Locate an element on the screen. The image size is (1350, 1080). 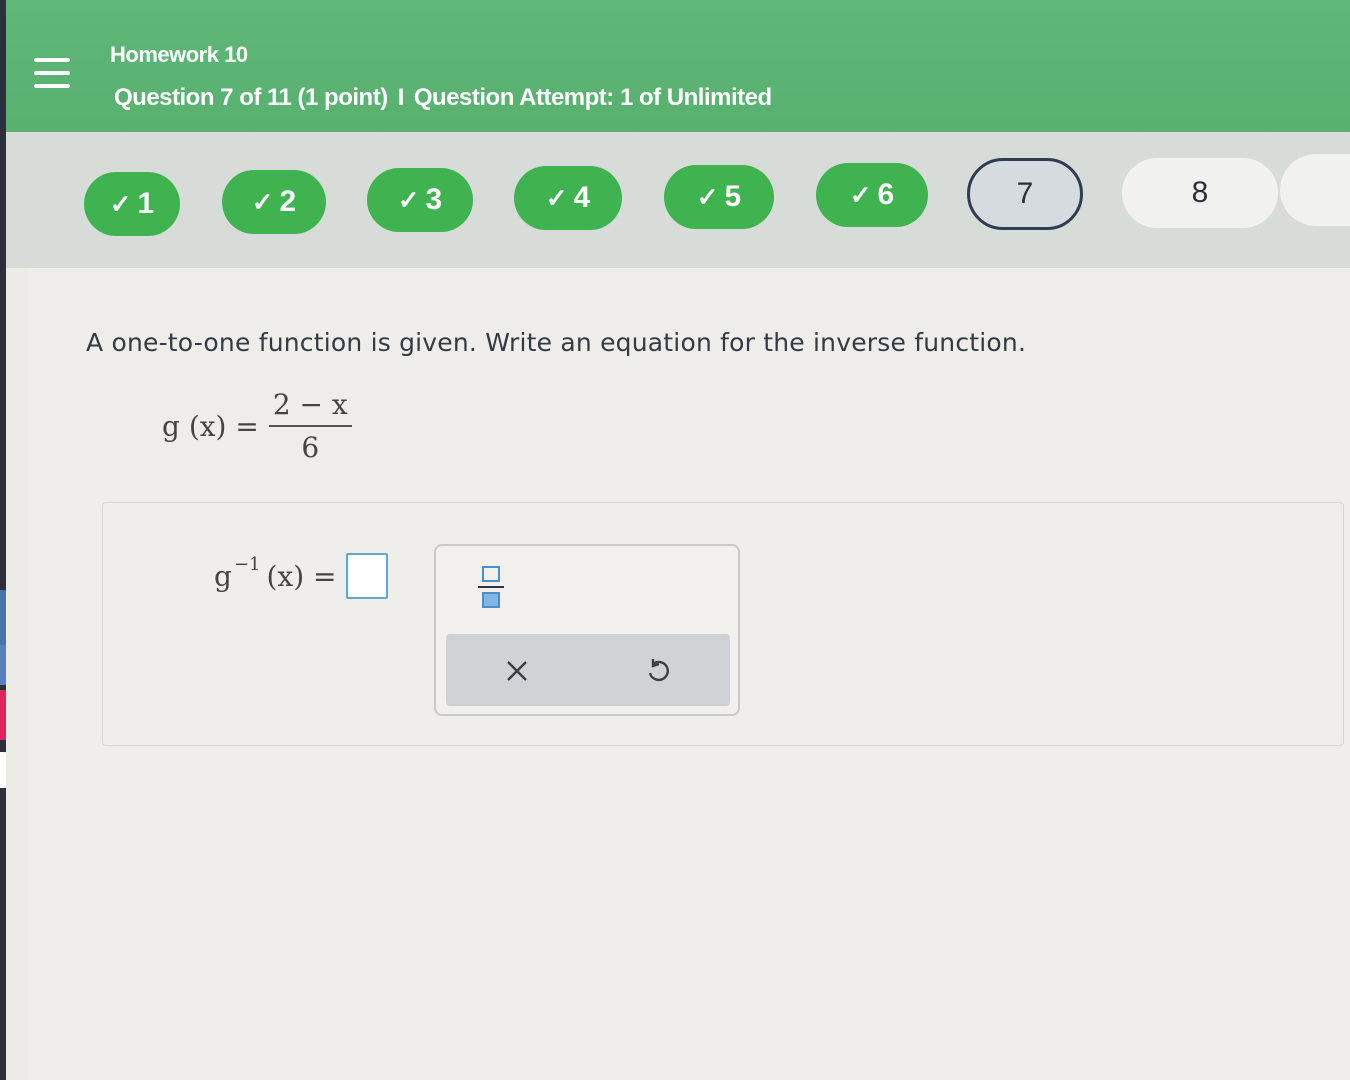
inverse-exponent: −1 is located at coordinates (247, 564).